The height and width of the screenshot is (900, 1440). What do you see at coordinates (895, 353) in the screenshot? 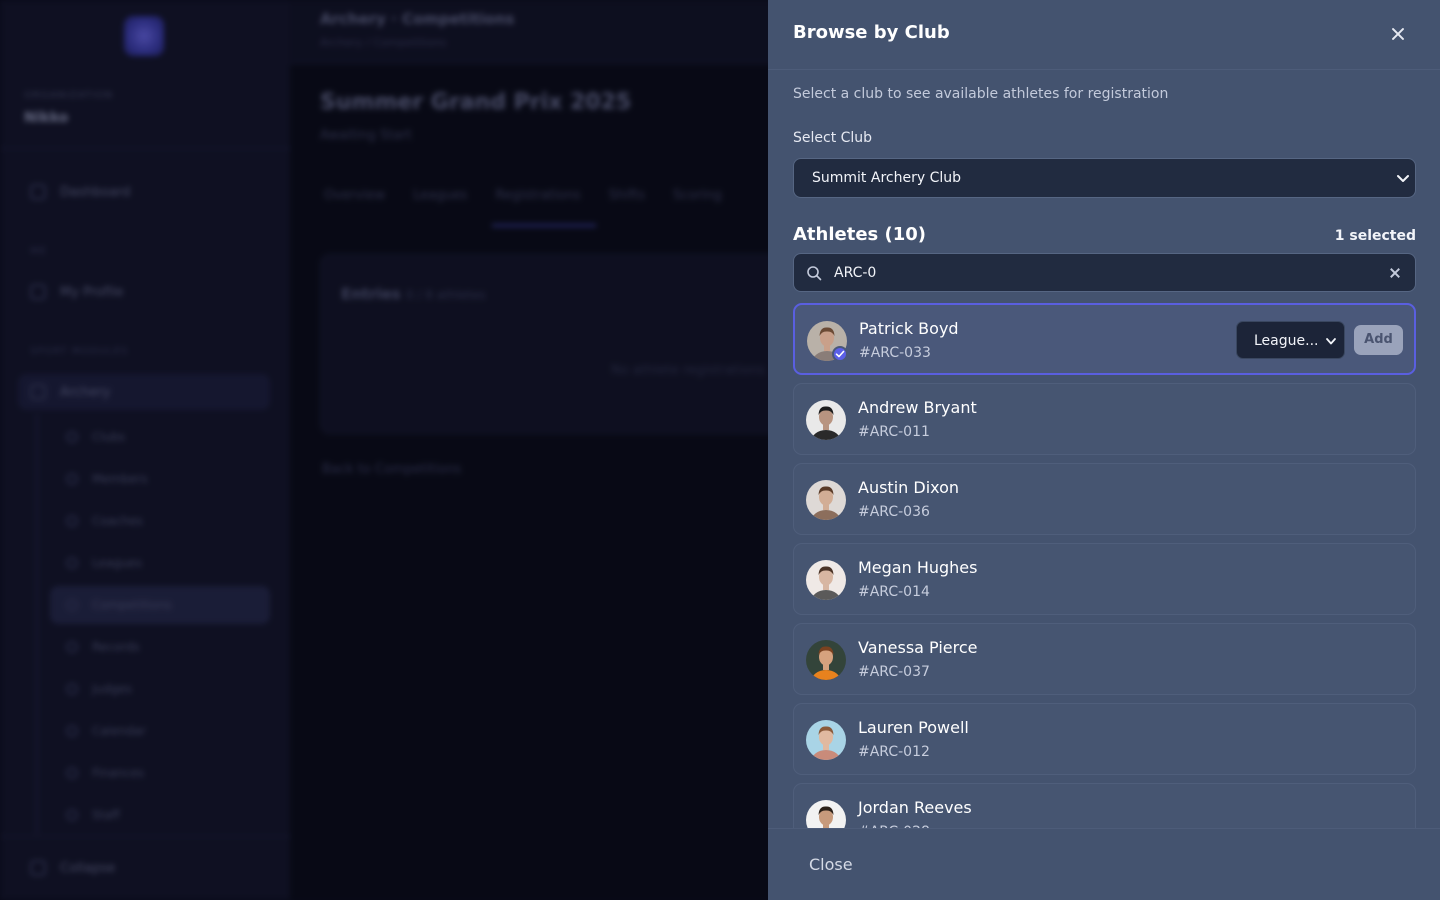
I see `athlete-code: #ARC-033` at bounding box center [895, 353].